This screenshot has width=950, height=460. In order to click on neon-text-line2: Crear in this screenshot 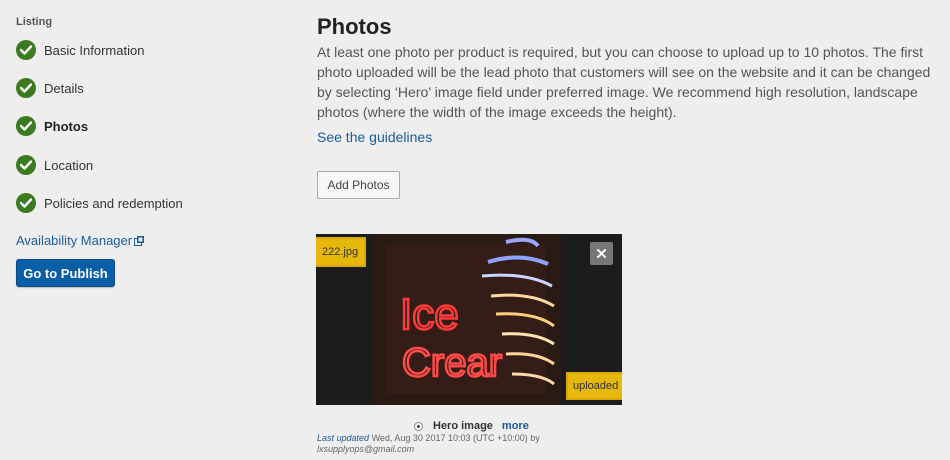, I will do `click(452, 363)`.